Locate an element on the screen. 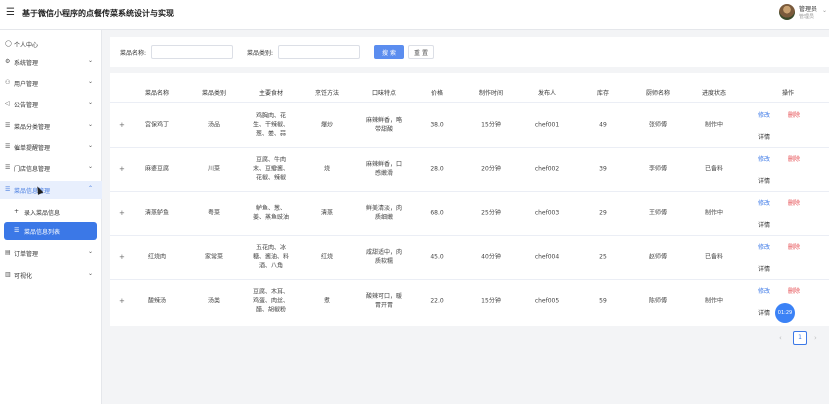  sidebar-subitem-dish-list: ☰ 菜品信息列表 is located at coordinates (50, 231).